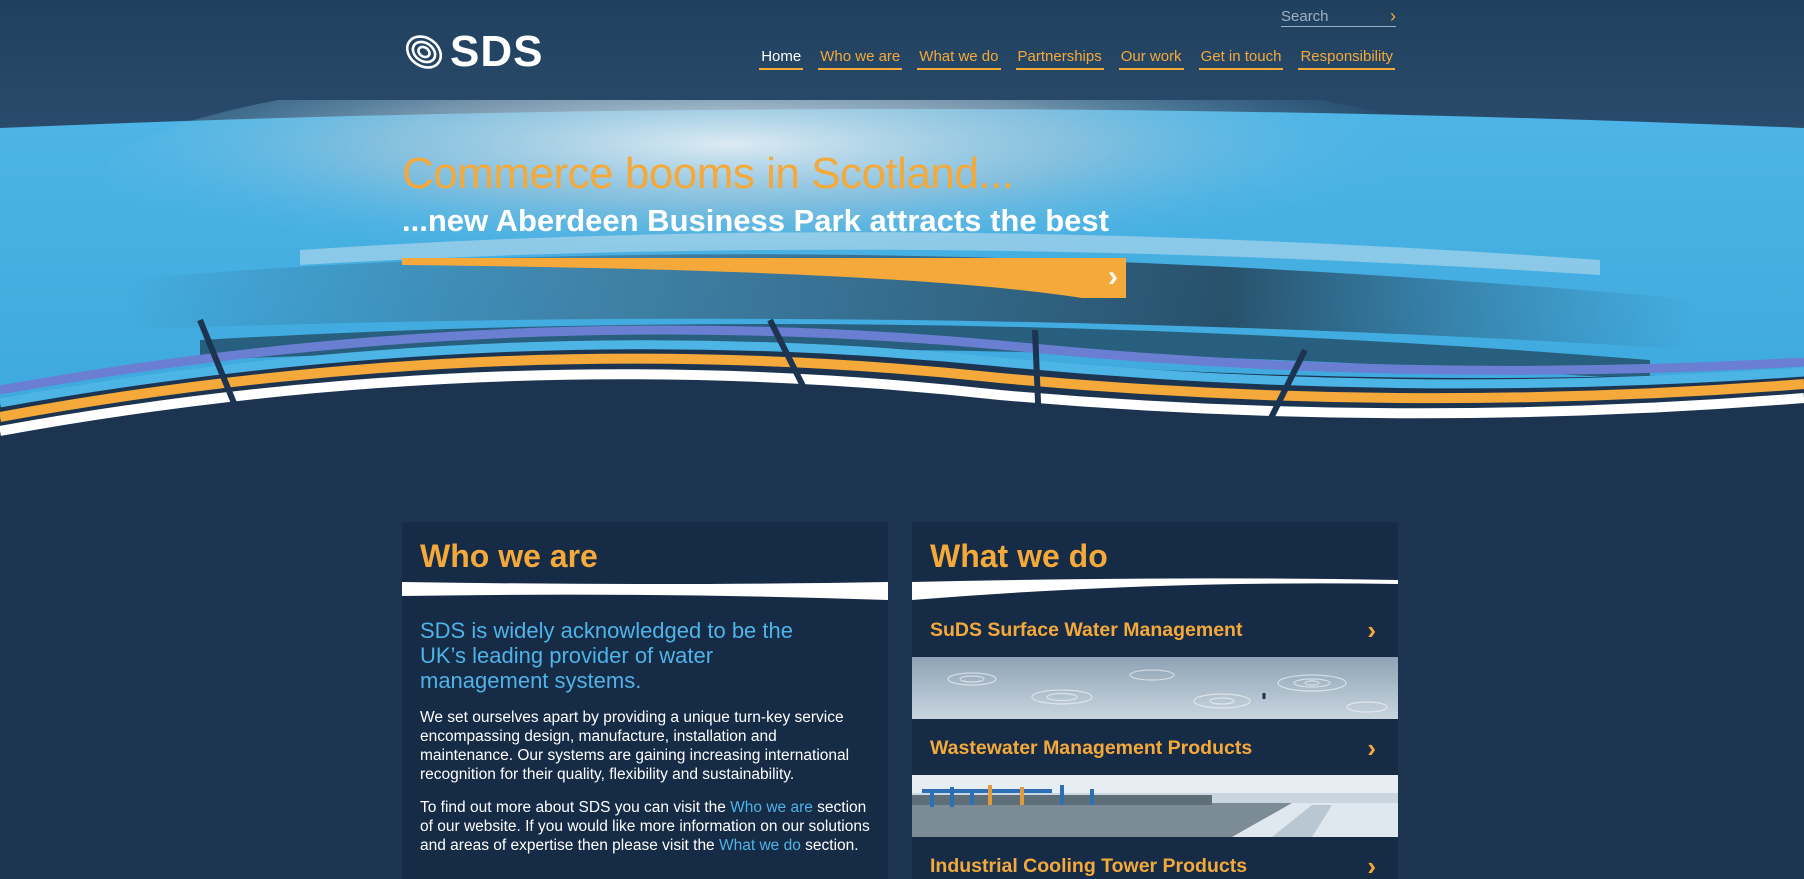 Image resolution: width=1804 pixels, height=879 pixels. What do you see at coordinates (860, 59) in the screenshot?
I see `nav-who-we-are: Who we are` at bounding box center [860, 59].